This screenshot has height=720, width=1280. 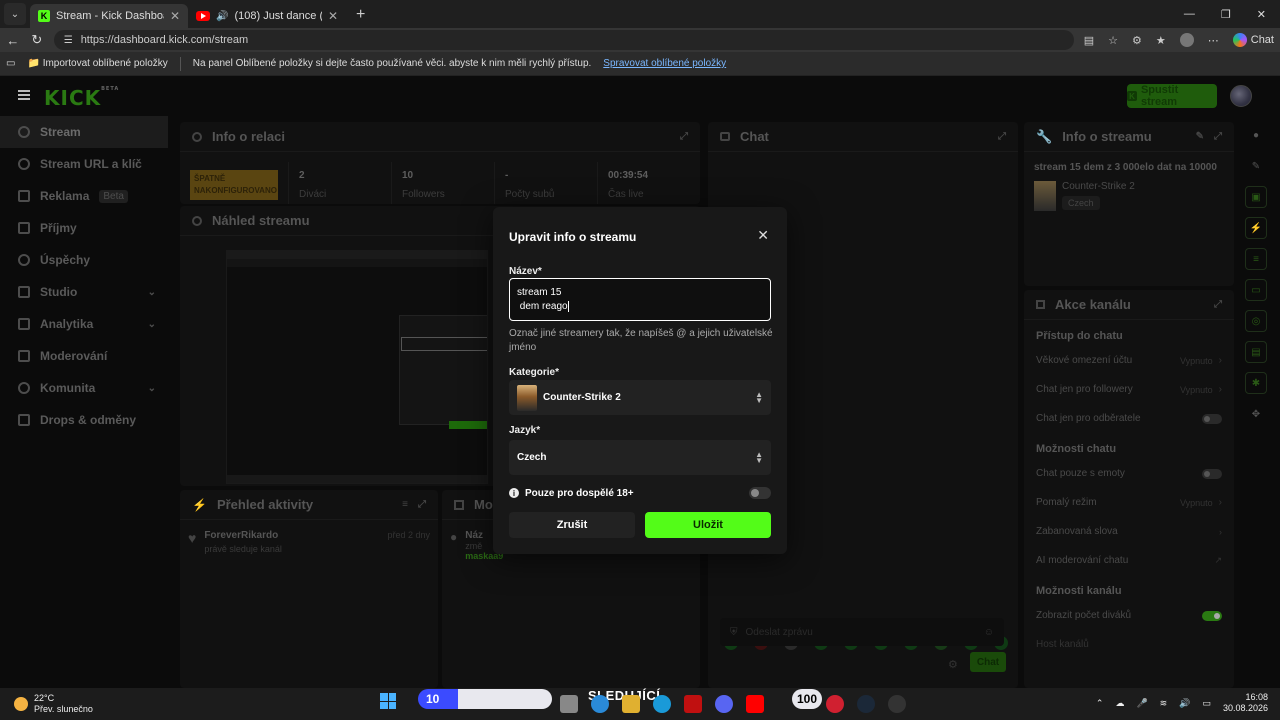 I want to click on volume-icon: 🔊, so click(x=1184, y=703).